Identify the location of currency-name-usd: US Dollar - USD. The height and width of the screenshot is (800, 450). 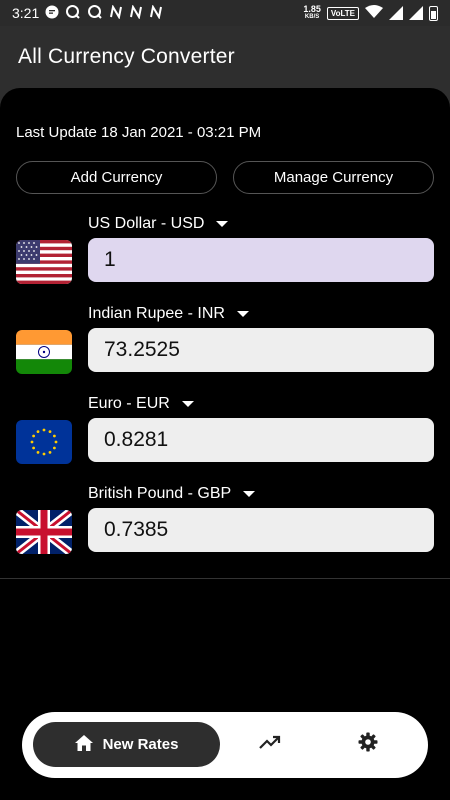
(146, 223).